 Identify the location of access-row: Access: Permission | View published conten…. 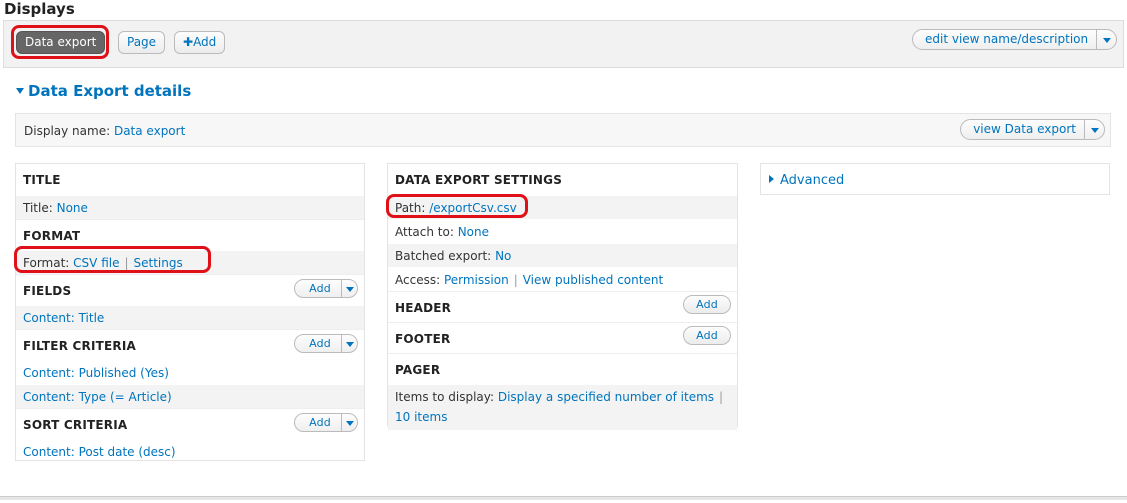
(562, 279).